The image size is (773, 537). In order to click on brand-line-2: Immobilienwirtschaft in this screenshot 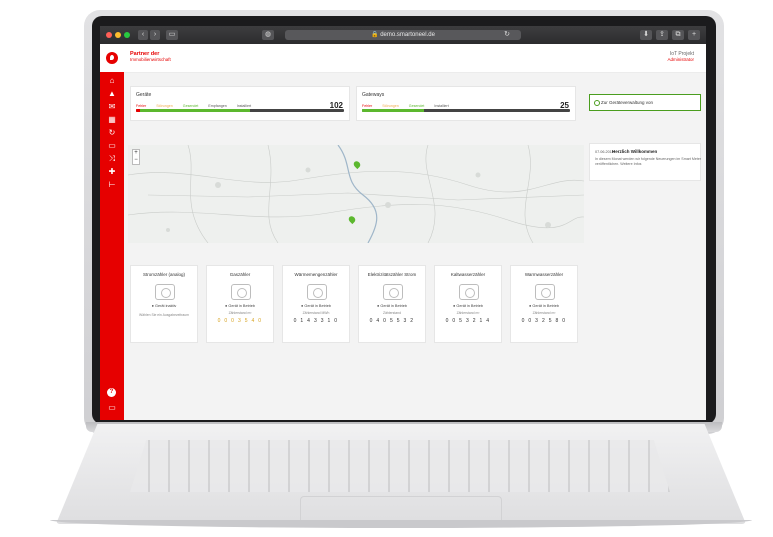, I will do `click(150, 59)`.